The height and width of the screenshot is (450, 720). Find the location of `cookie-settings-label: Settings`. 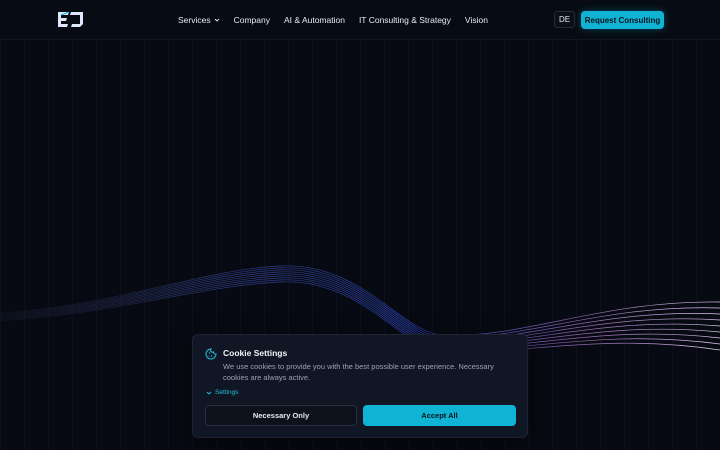

cookie-settings-label: Settings is located at coordinates (227, 392).